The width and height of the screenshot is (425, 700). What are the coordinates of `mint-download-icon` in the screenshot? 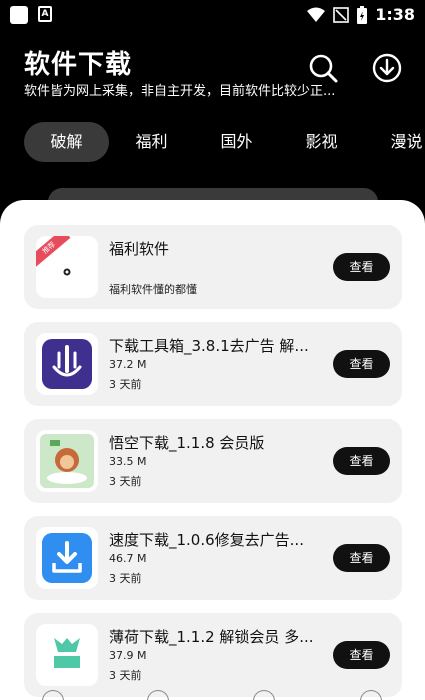 It's located at (67, 655).